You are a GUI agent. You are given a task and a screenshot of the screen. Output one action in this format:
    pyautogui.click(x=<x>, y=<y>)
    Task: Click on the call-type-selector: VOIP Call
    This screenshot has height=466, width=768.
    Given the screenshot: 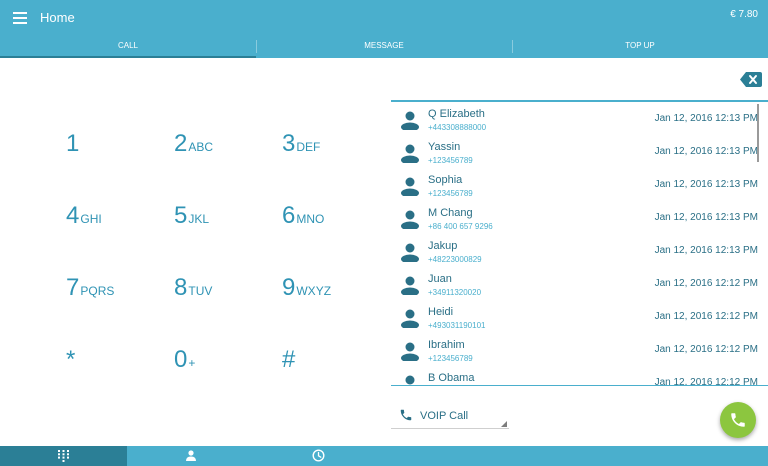 What is the action you would take?
    pyautogui.click(x=450, y=417)
    